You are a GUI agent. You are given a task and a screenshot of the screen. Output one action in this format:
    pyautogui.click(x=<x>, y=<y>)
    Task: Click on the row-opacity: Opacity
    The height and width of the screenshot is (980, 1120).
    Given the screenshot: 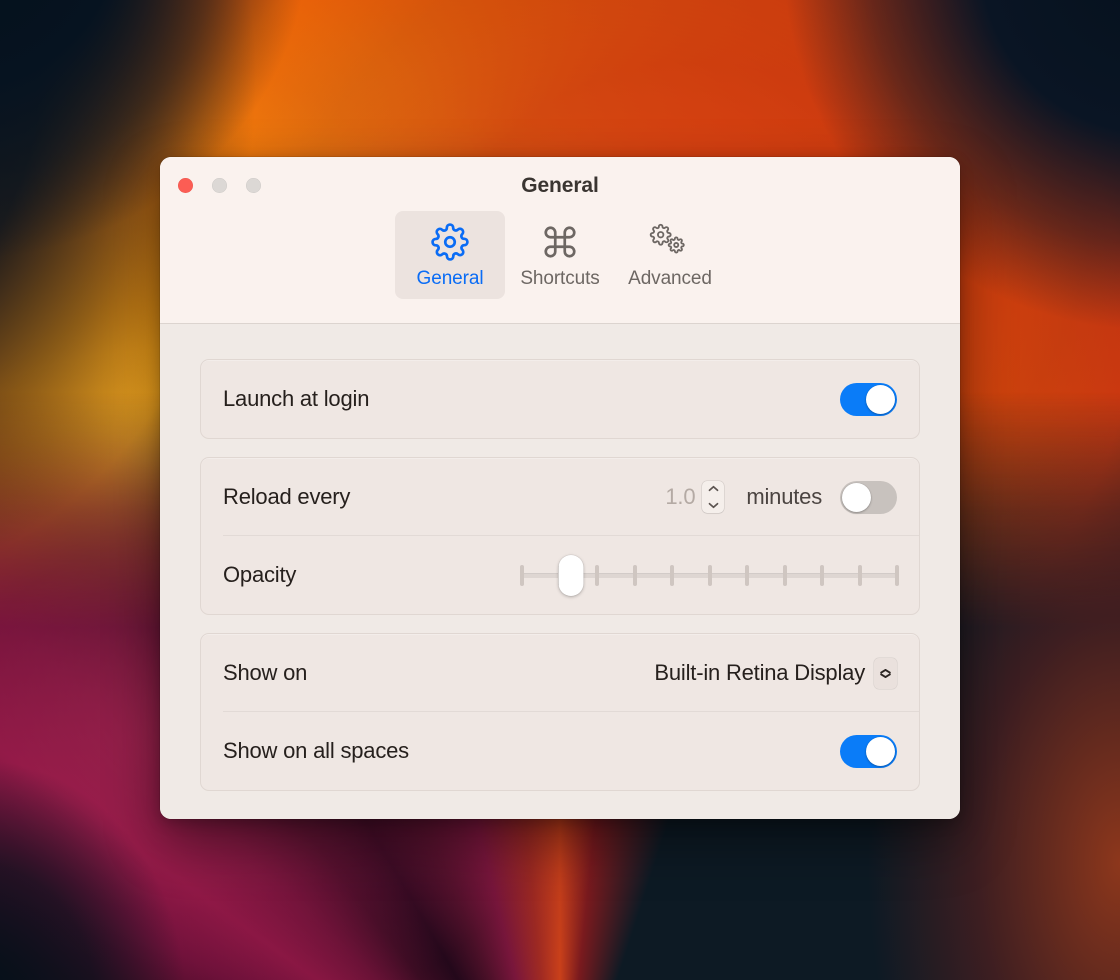 What is the action you would take?
    pyautogui.click(x=560, y=575)
    